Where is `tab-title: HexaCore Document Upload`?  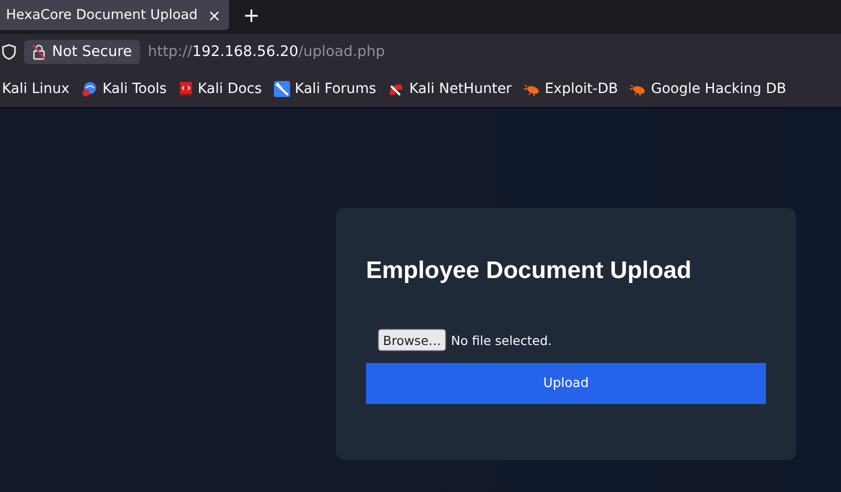 tab-title: HexaCore Document Upload is located at coordinates (102, 15).